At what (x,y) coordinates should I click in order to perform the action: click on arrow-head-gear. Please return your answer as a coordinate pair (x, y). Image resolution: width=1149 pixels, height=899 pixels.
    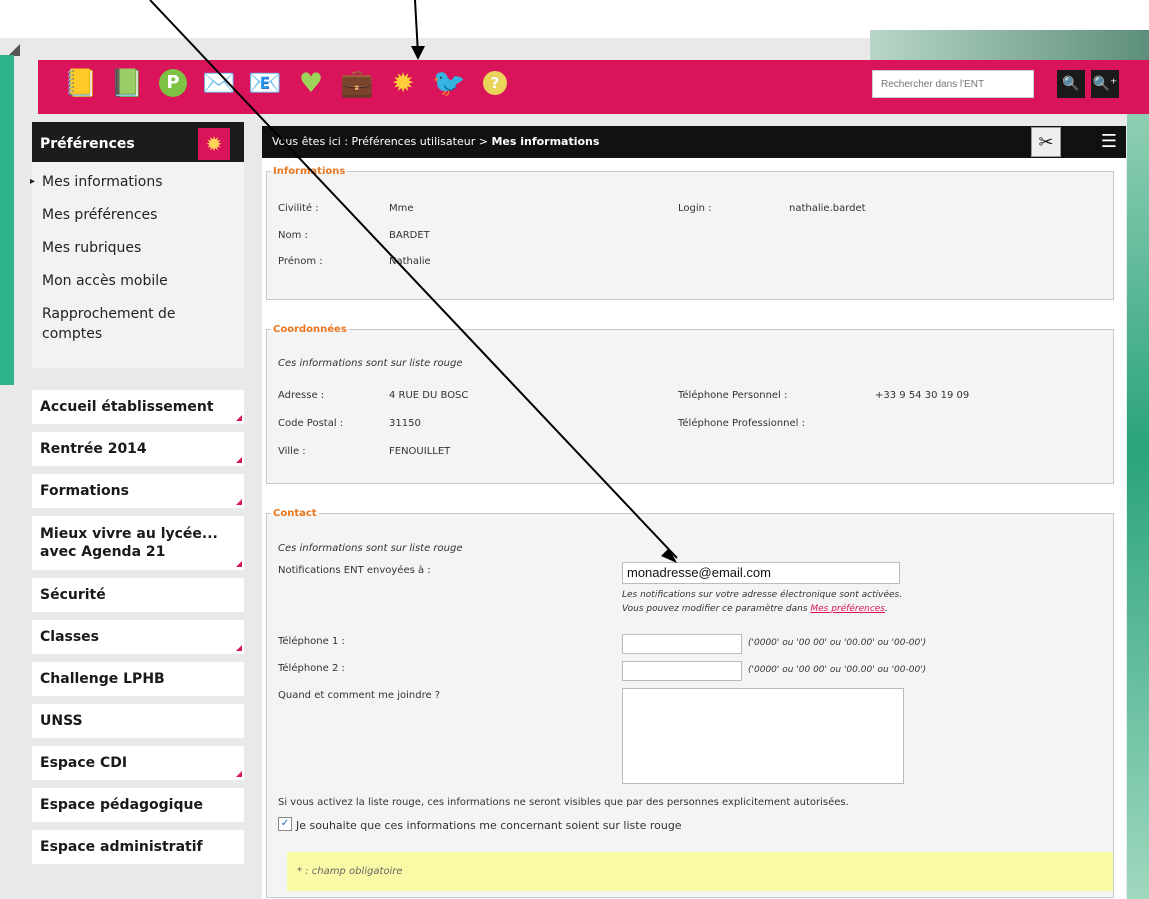
    Looking at the image, I should click on (418, 53).